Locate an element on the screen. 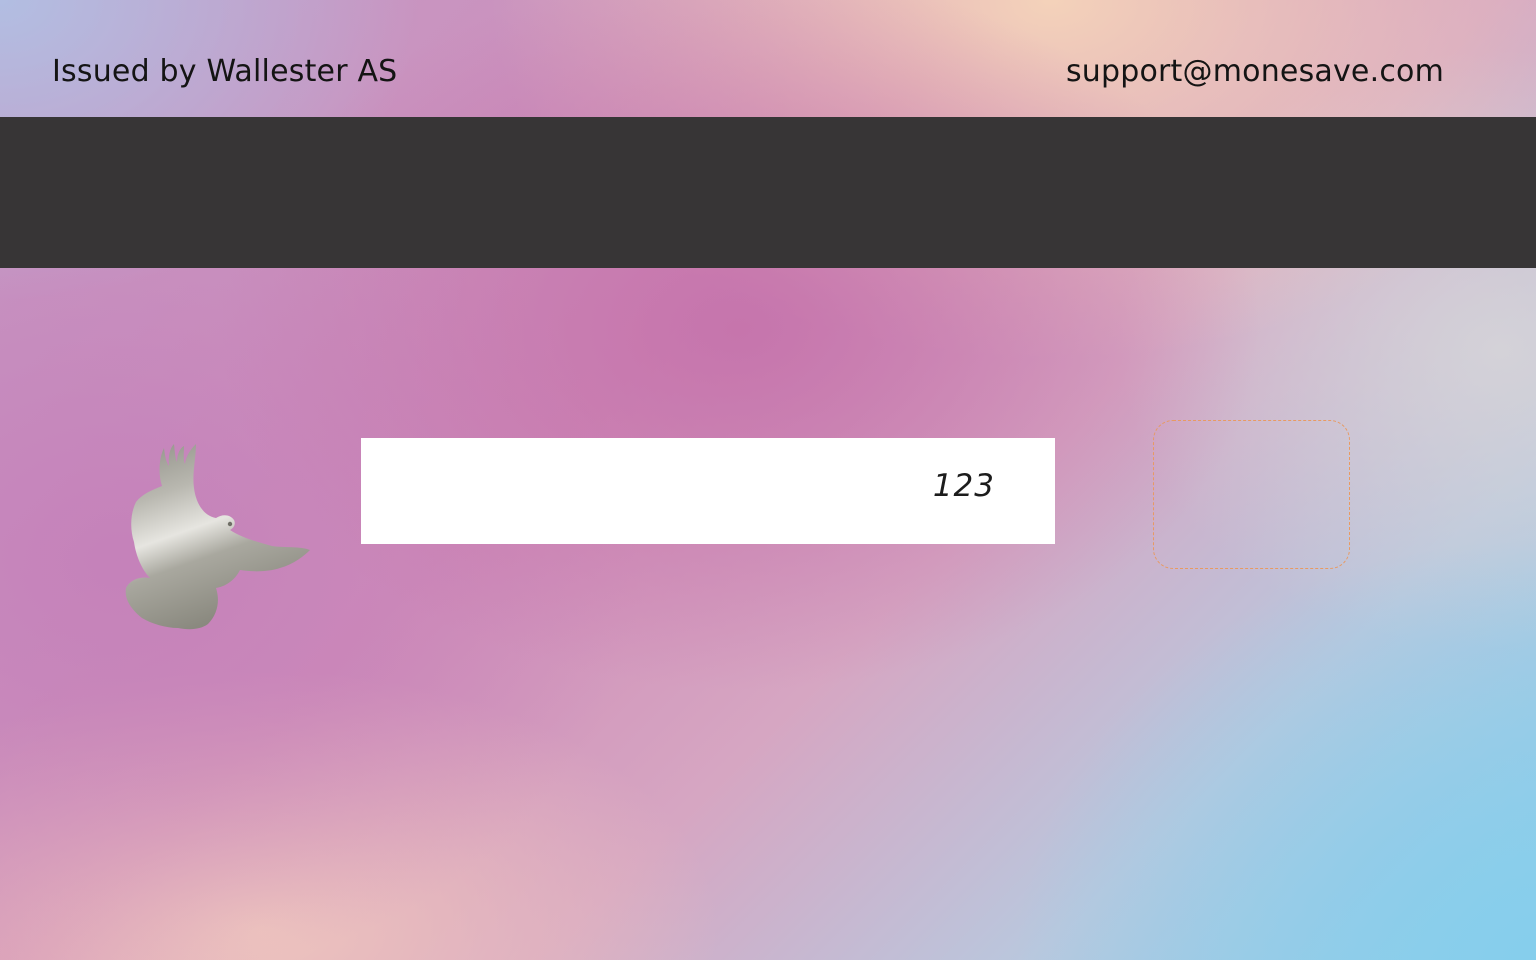 The width and height of the screenshot is (1536, 970). cvv-code: 123 is located at coordinates (963, 486).